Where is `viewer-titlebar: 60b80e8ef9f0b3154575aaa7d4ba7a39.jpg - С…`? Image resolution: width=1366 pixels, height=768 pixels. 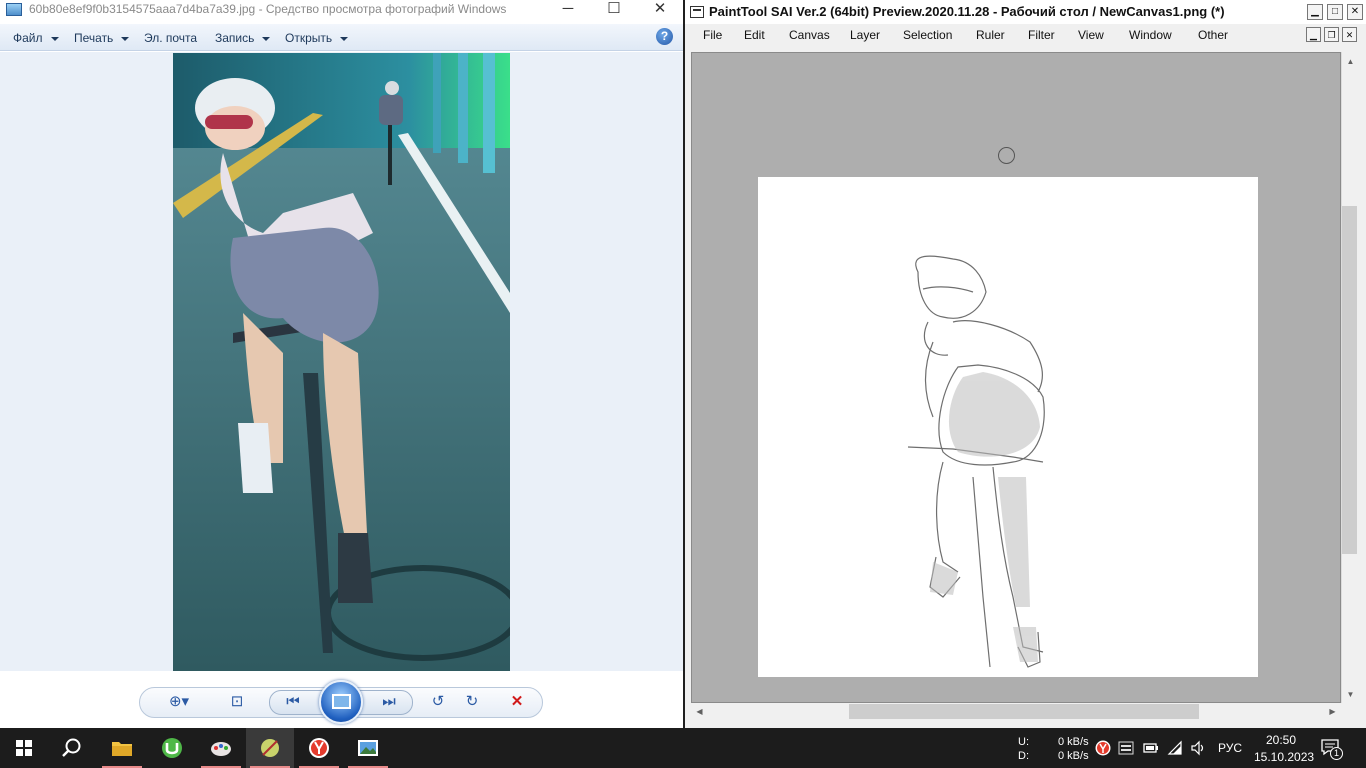
viewer-titlebar: 60b80e8ef9f0b3154575aaa7d4ba7a39.jpg - С… is located at coordinates (341, 10).